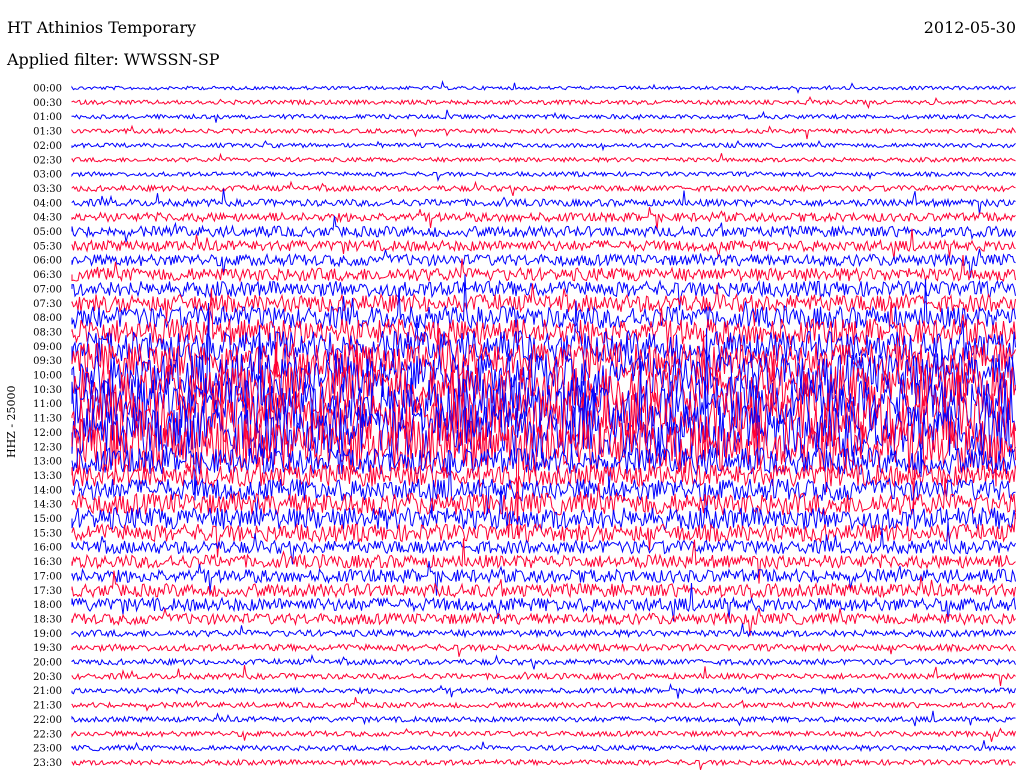 This screenshot has width=1024, height=780. What do you see at coordinates (47, 103) in the screenshot?
I see `row-time-label: 00:30` at bounding box center [47, 103].